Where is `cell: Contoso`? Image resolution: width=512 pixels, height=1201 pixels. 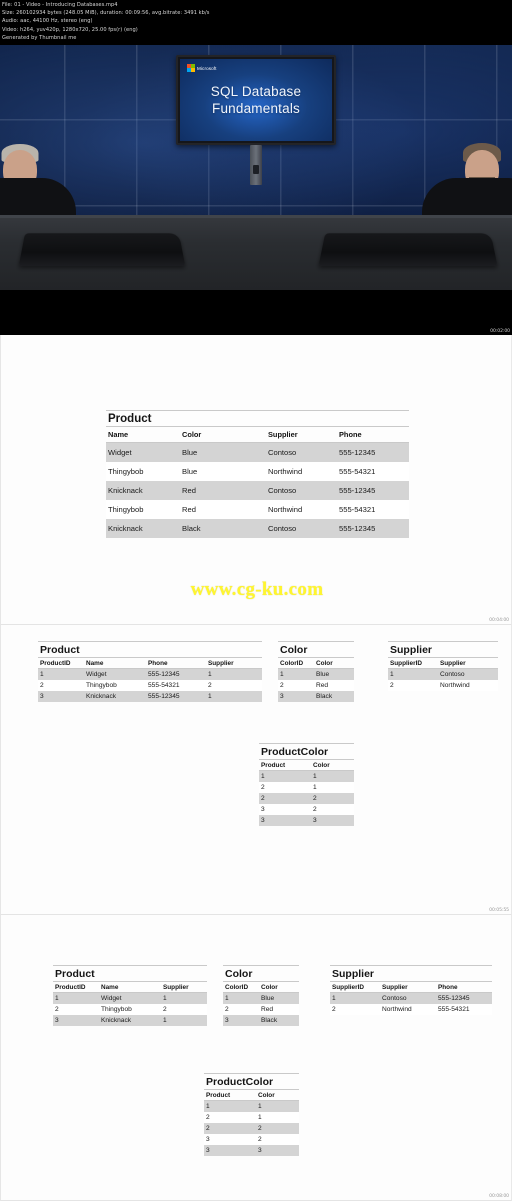 cell: Contoso is located at coordinates (468, 674).